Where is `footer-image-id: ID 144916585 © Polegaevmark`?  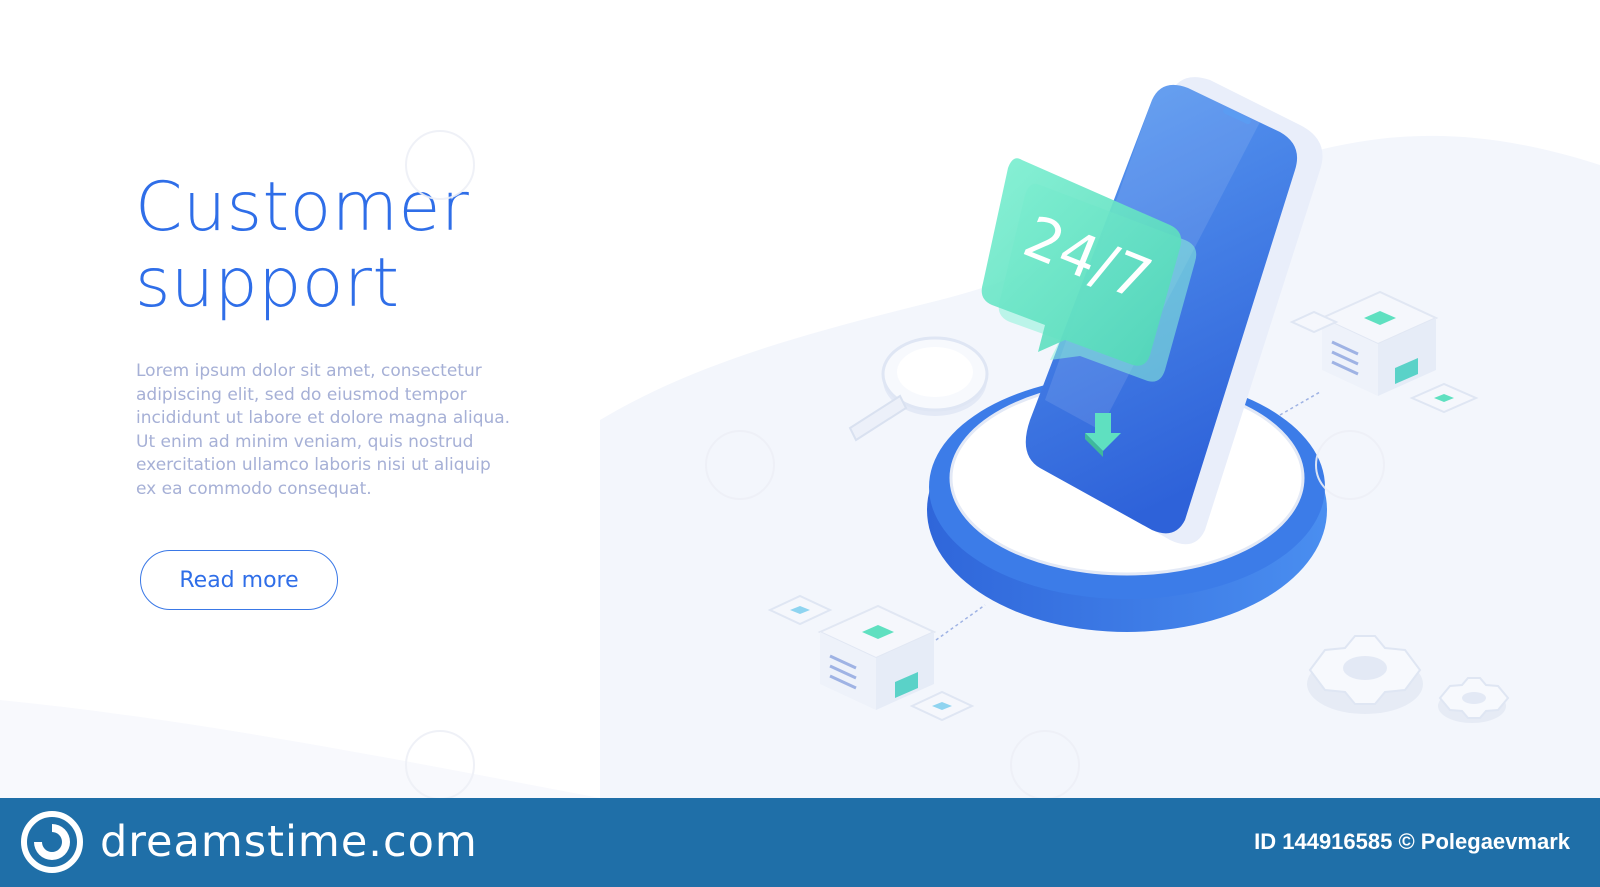
footer-image-id: ID 144916585 © Polegaevmark is located at coordinates (1412, 841).